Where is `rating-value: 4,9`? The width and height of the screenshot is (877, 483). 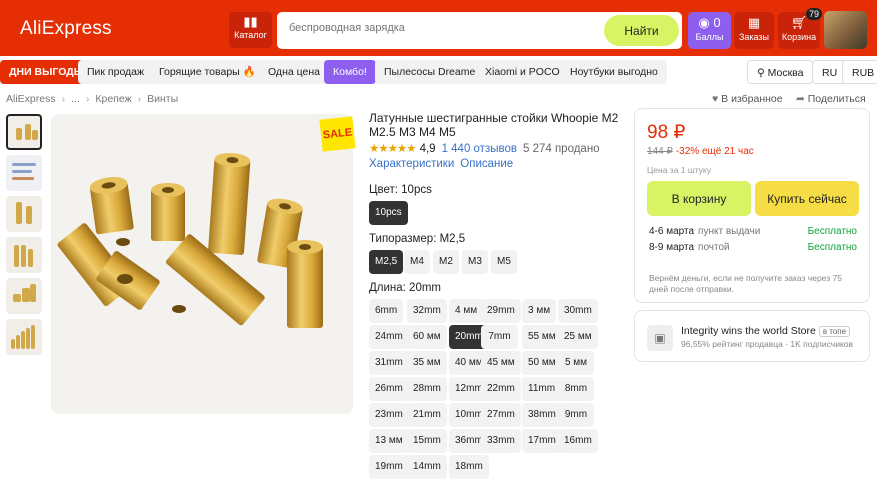 rating-value: 4,9 is located at coordinates (427, 149).